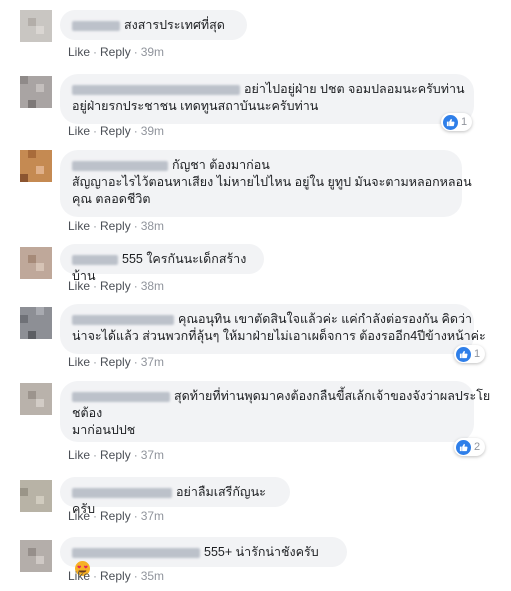  I want to click on comment-text: อย่าไปอยู่ฝ่าย ปชต จอมปลอมนะครับท่าน, so click(354, 89).